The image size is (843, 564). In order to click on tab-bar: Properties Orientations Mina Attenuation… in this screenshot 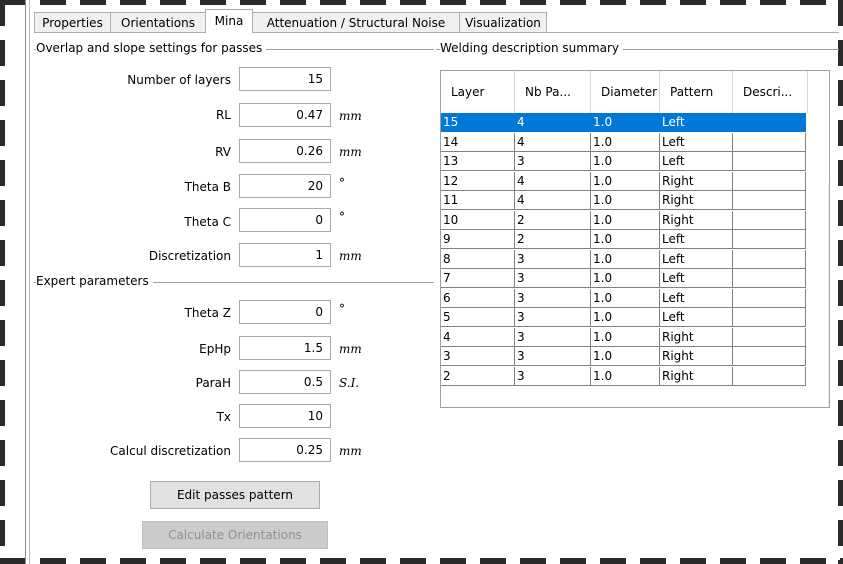, I will do `click(434, 21)`.